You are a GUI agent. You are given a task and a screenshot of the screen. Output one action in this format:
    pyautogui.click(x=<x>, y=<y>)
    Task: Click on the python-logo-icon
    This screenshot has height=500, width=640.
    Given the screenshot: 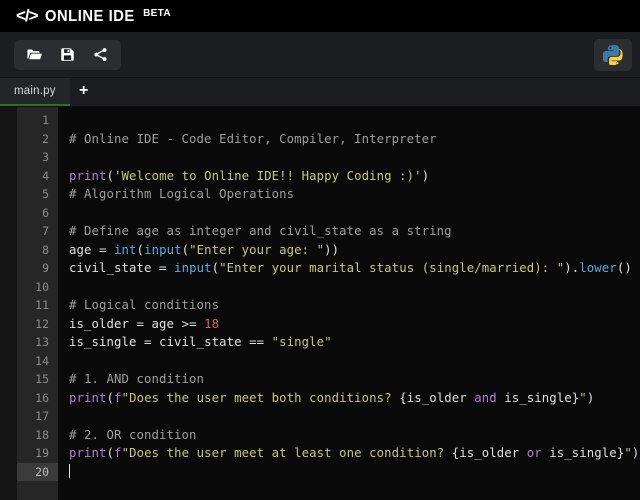 What is the action you would take?
    pyautogui.click(x=612, y=55)
    